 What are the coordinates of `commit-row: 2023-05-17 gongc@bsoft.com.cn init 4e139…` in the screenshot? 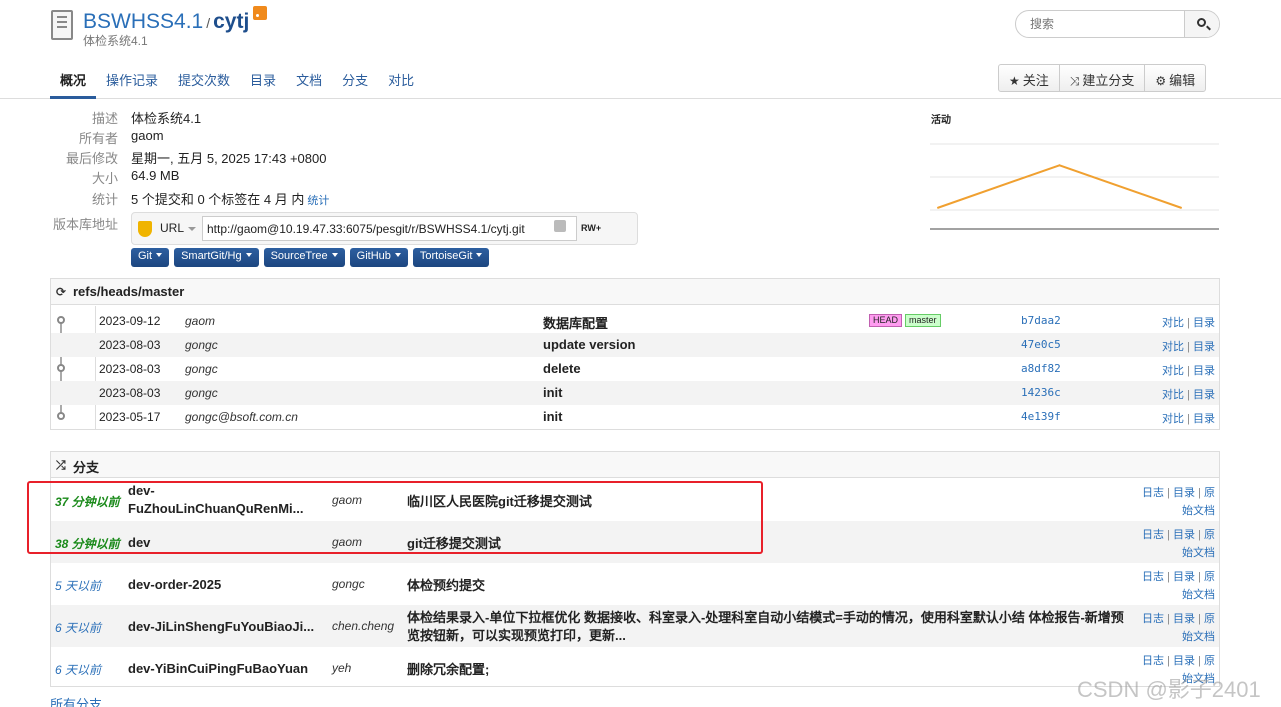 It's located at (635, 417).